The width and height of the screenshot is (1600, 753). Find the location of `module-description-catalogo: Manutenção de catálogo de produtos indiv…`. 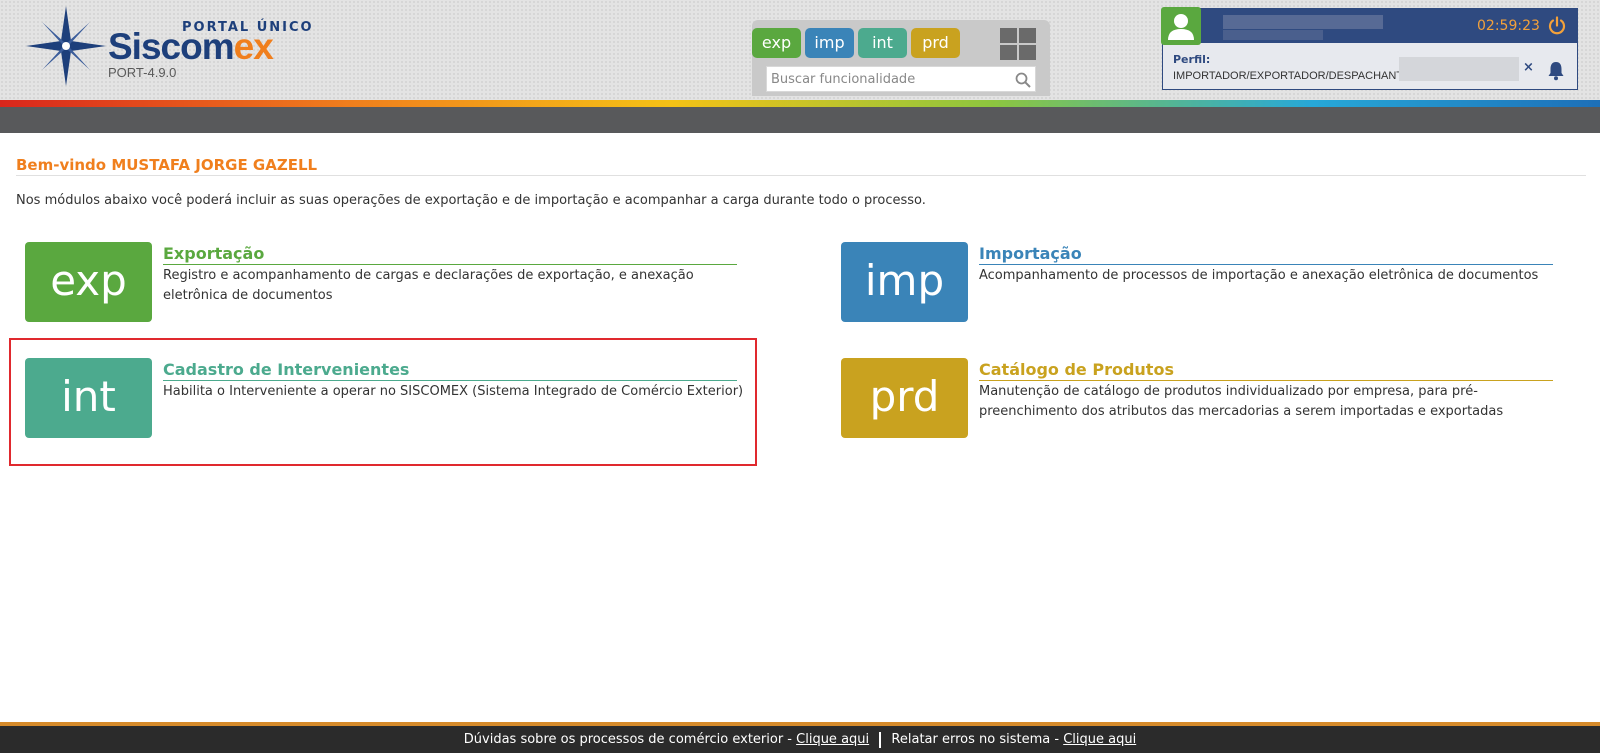

module-description-catalogo: Manutenção de catálogo de produtos indiv… is located at coordinates (1241, 401).